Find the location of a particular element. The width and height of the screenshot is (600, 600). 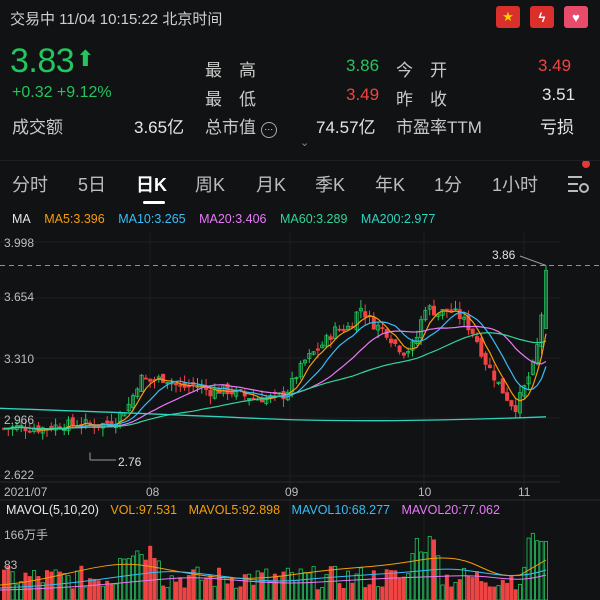

vol-y-tick: 83 is located at coordinates (11, 565).